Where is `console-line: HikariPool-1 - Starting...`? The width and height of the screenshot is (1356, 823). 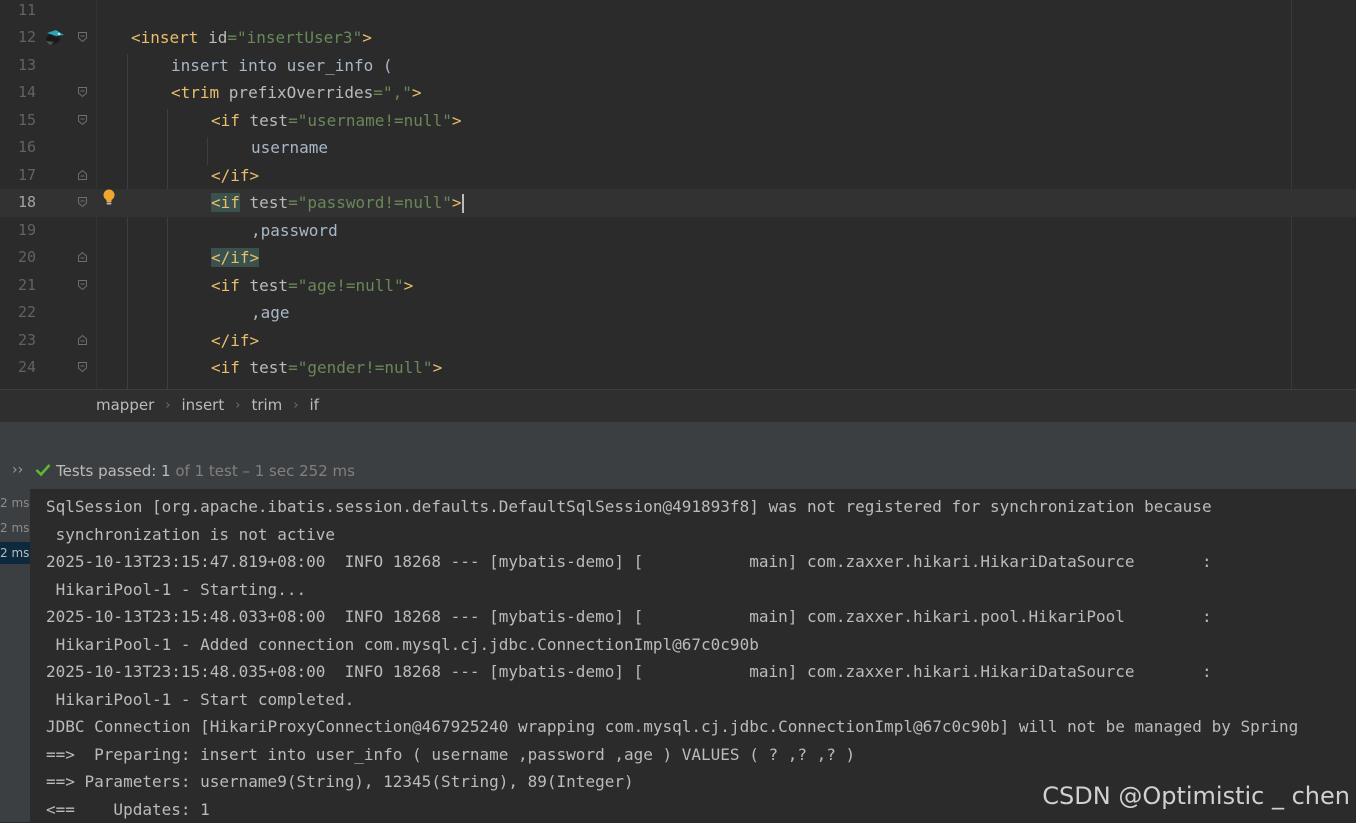 console-line: HikariPool-1 - Starting... is located at coordinates (176, 590).